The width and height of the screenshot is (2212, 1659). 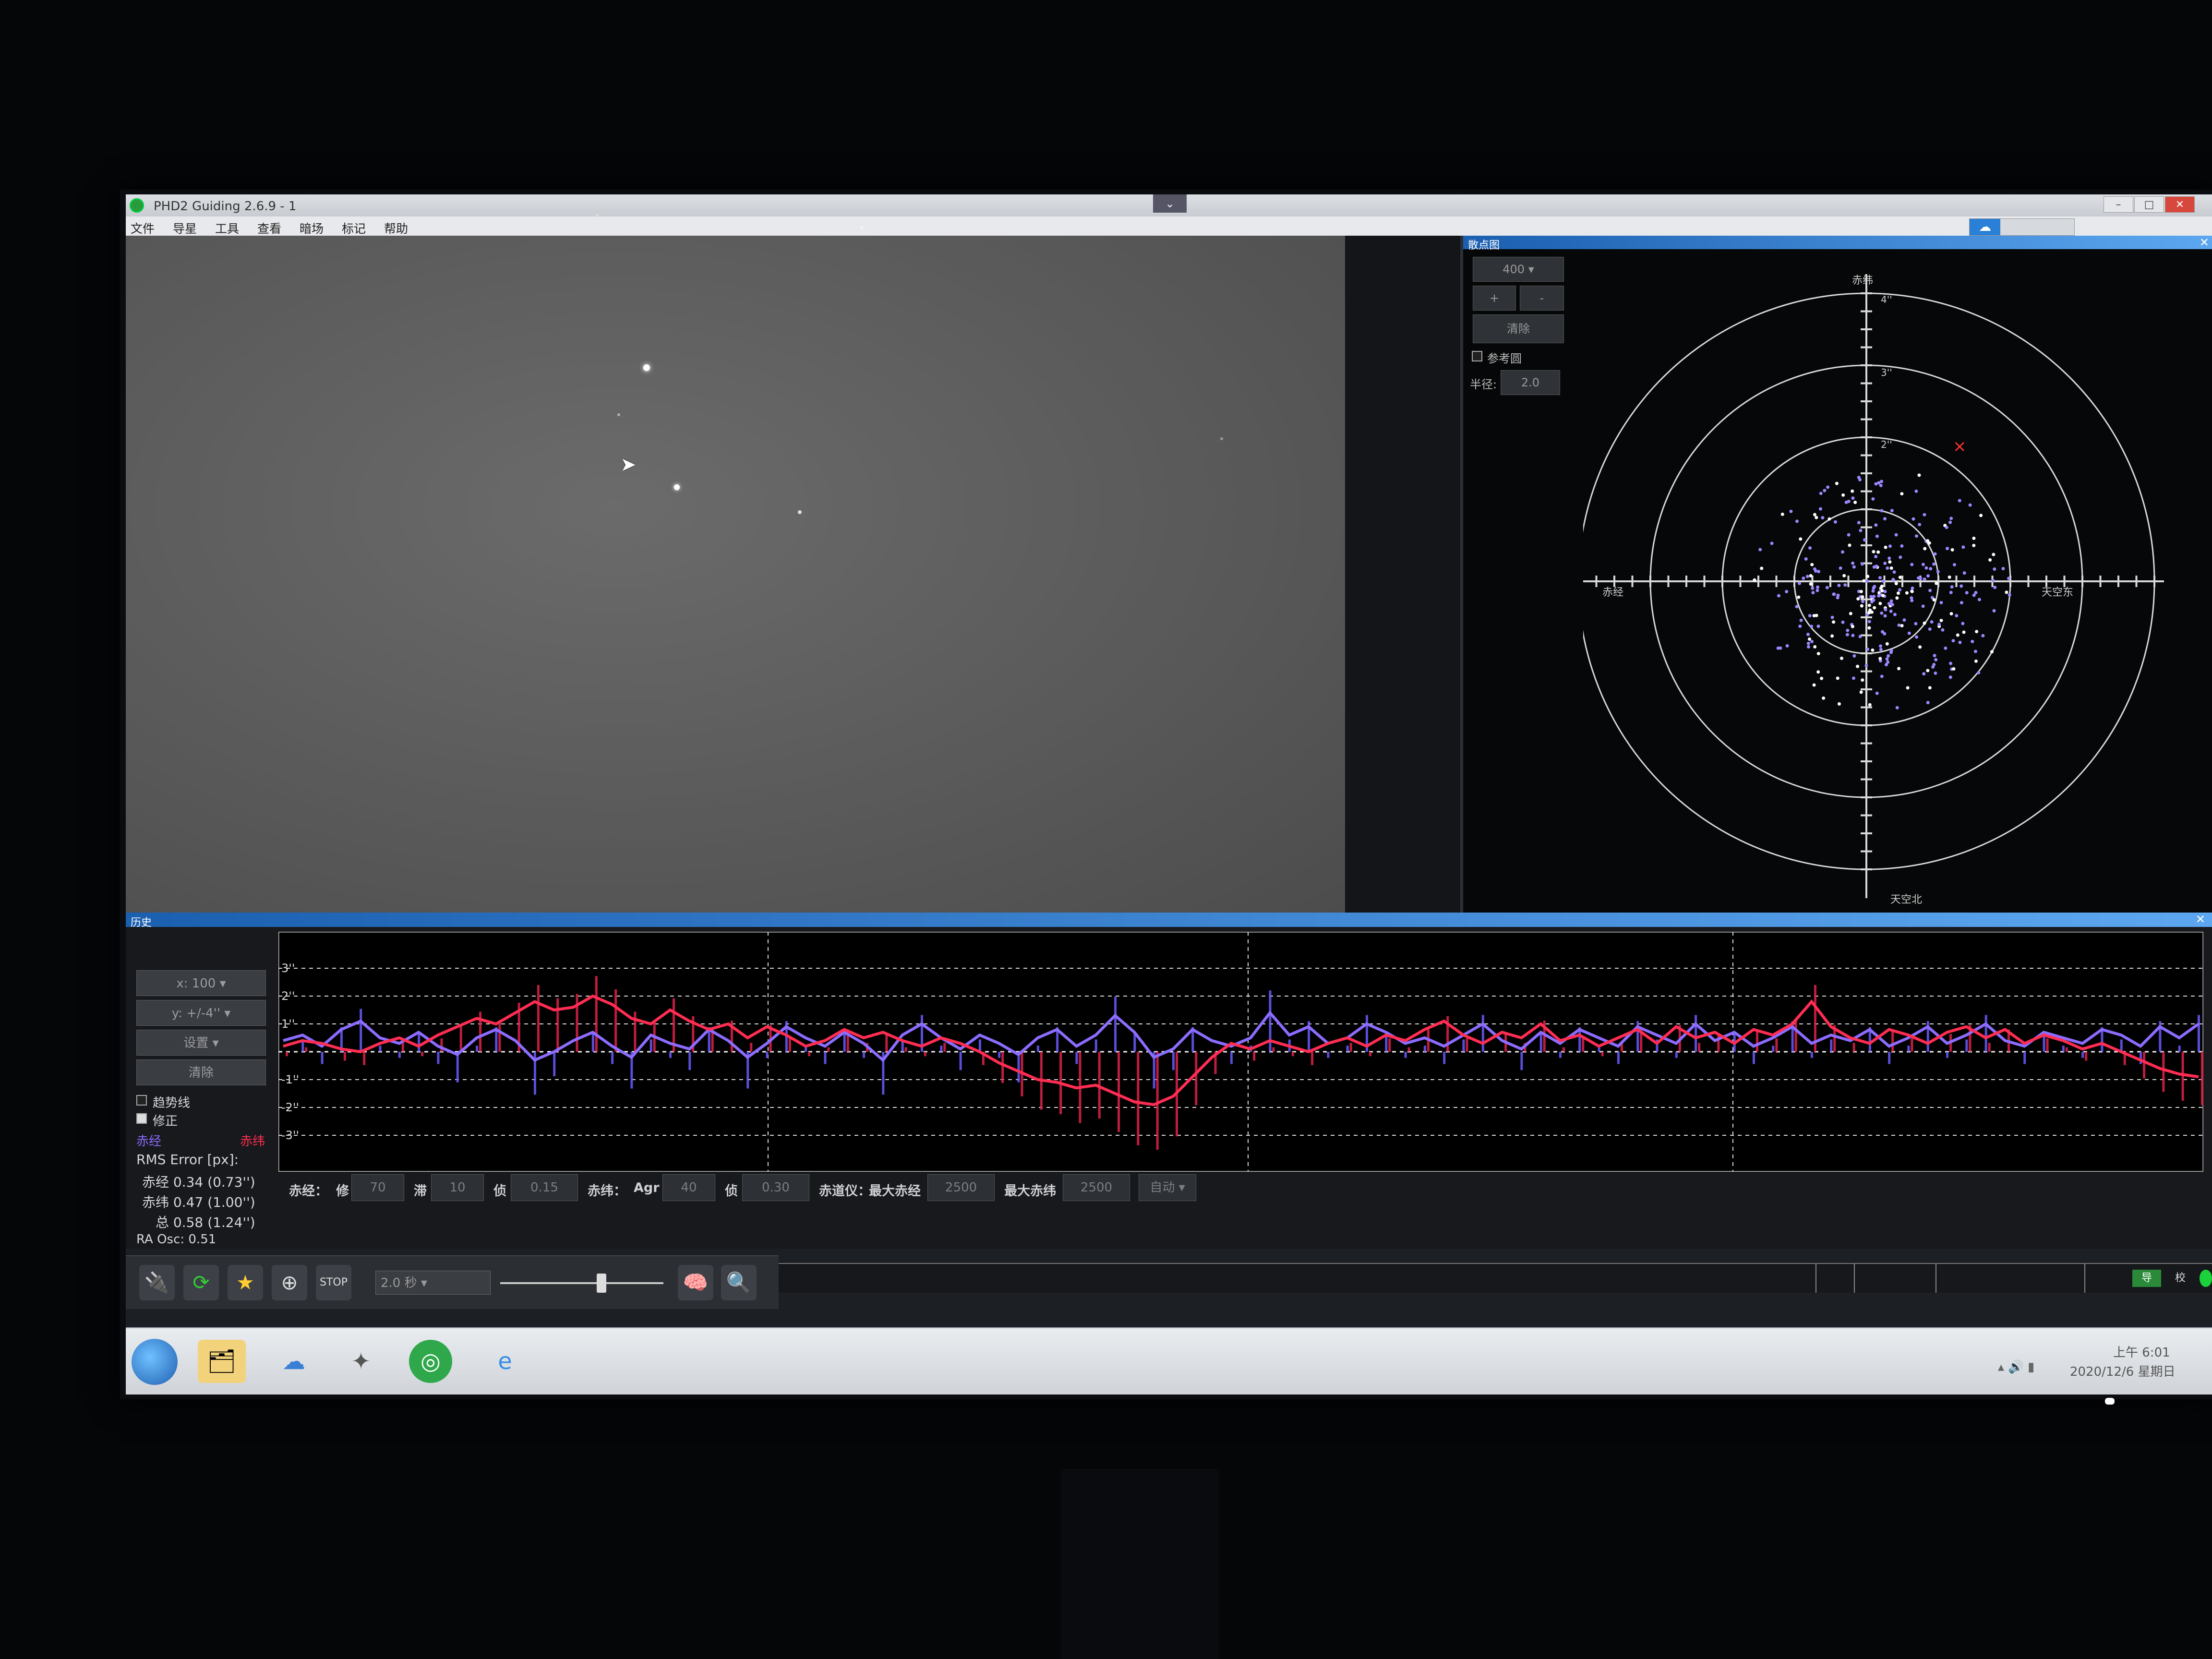 What do you see at coordinates (201, 983) in the screenshot?
I see `x-scale-select: x: 100 ▾` at bounding box center [201, 983].